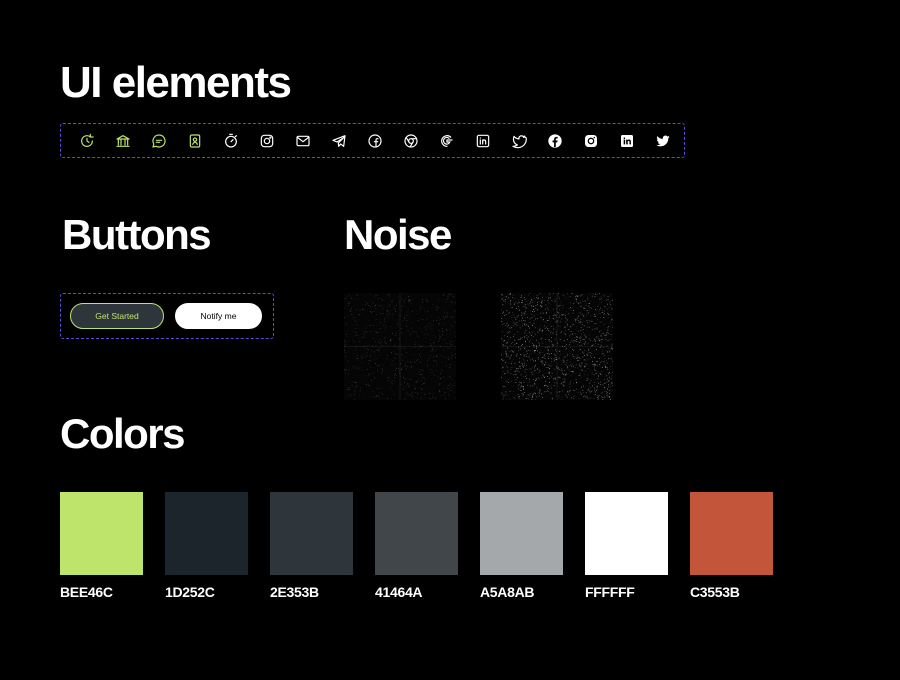 The width and height of the screenshot is (900, 680). What do you see at coordinates (715, 592) in the screenshot?
I see `color-label-7: C3553B` at bounding box center [715, 592].